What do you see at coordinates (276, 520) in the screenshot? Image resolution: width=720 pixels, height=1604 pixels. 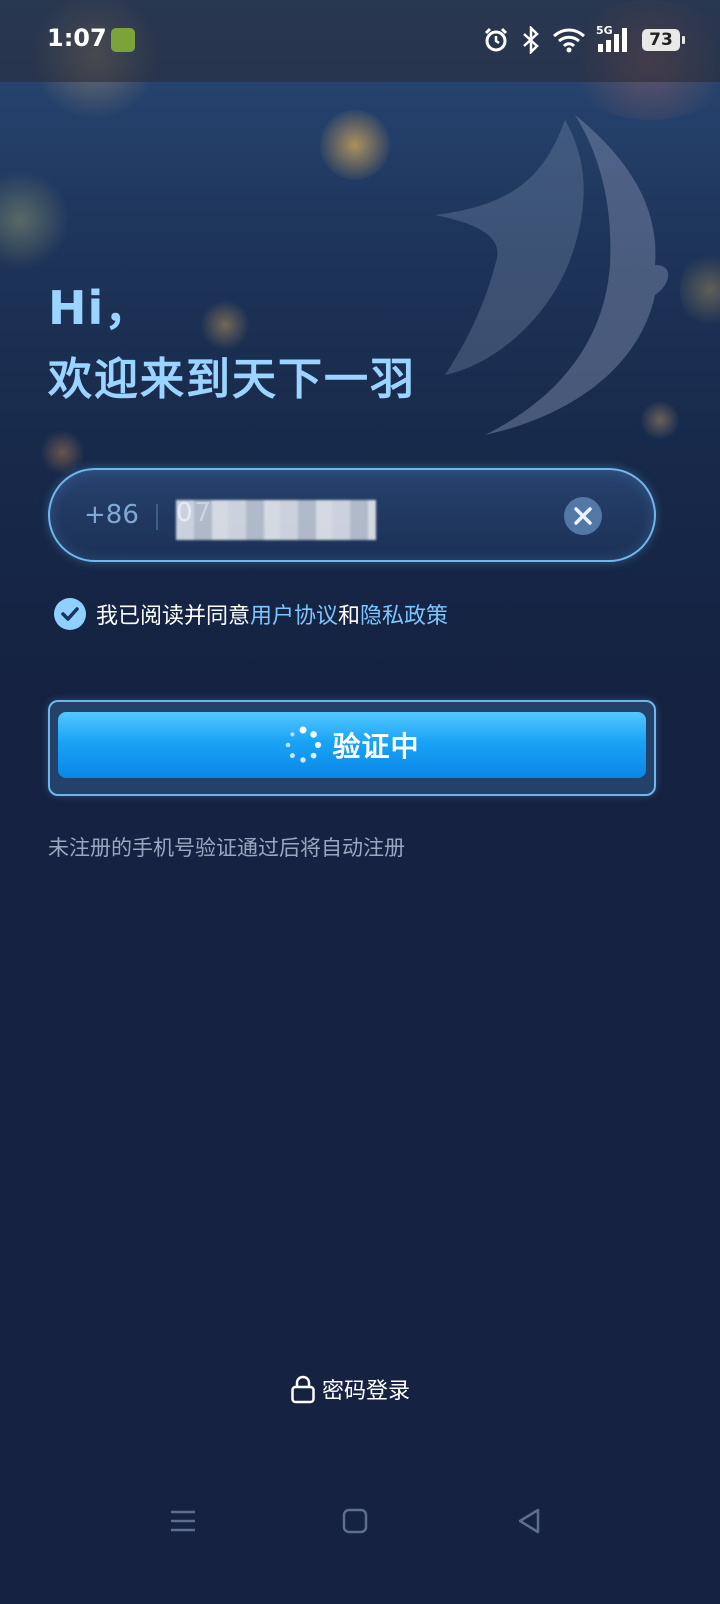 I see `redacted-phone-number` at bounding box center [276, 520].